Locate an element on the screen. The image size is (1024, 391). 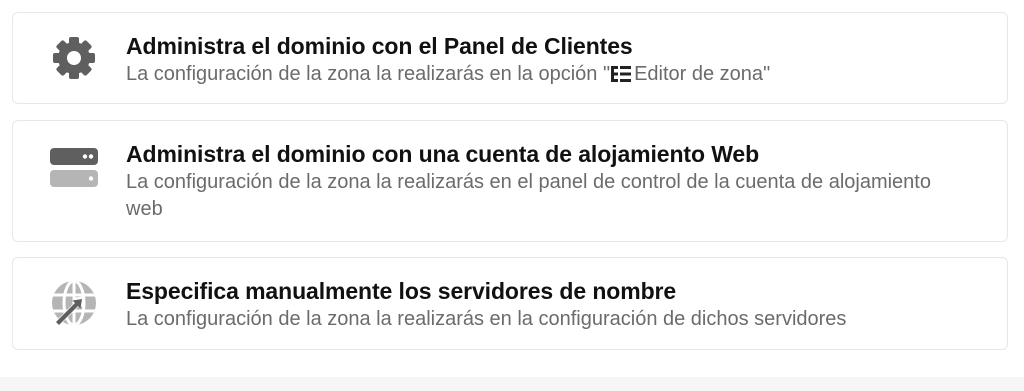
gear-icon is located at coordinates (74, 58).